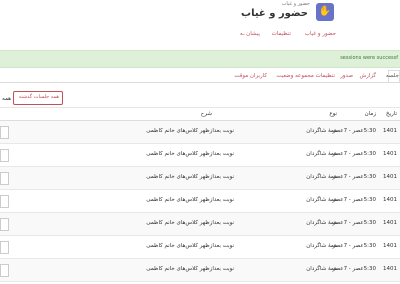  Describe the element at coordinates (367, 76) in the screenshot. I see `tab-report: گزارش` at that location.